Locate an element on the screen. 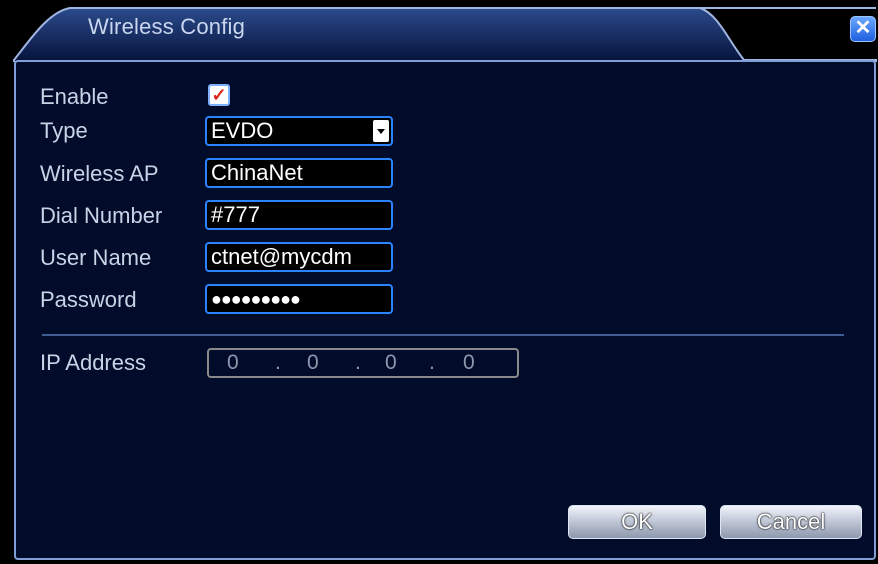  type-select-value: EVDO is located at coordinates (242, 130).